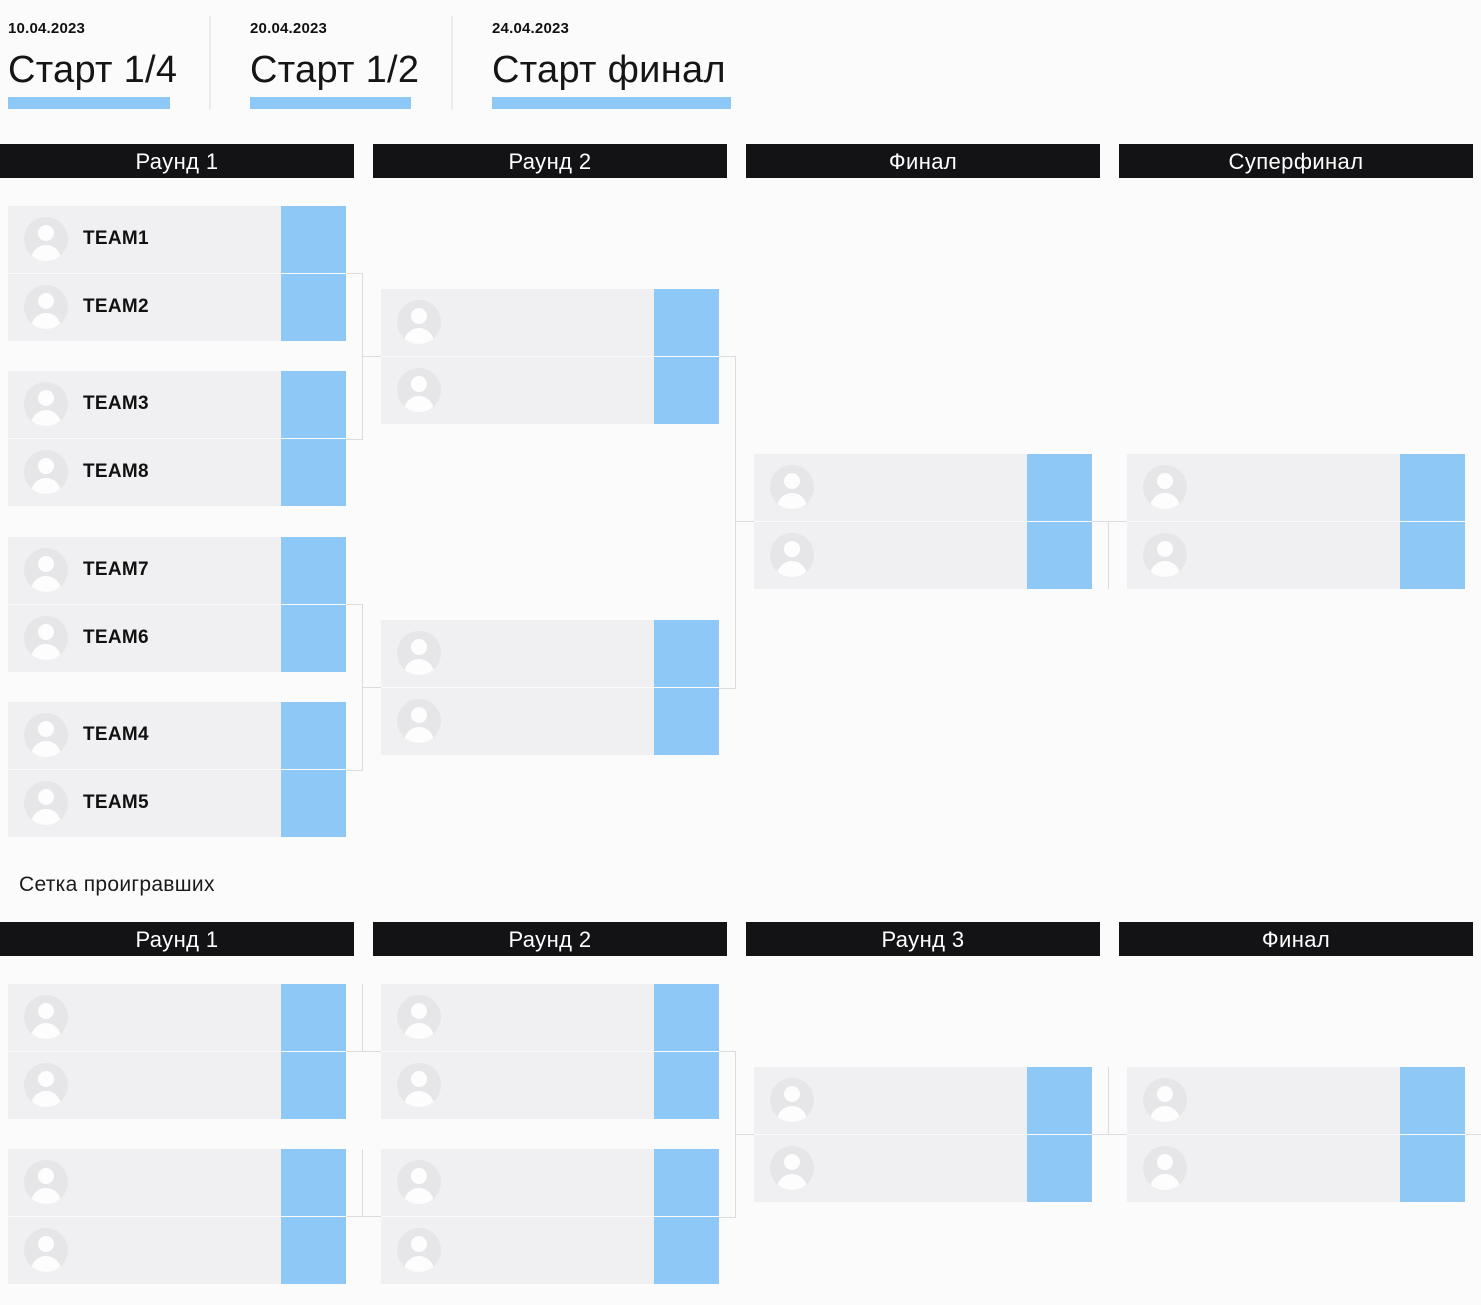 The image size is (1481, 1305). I want to click on team-name: TEAM8, so click(116, 471).